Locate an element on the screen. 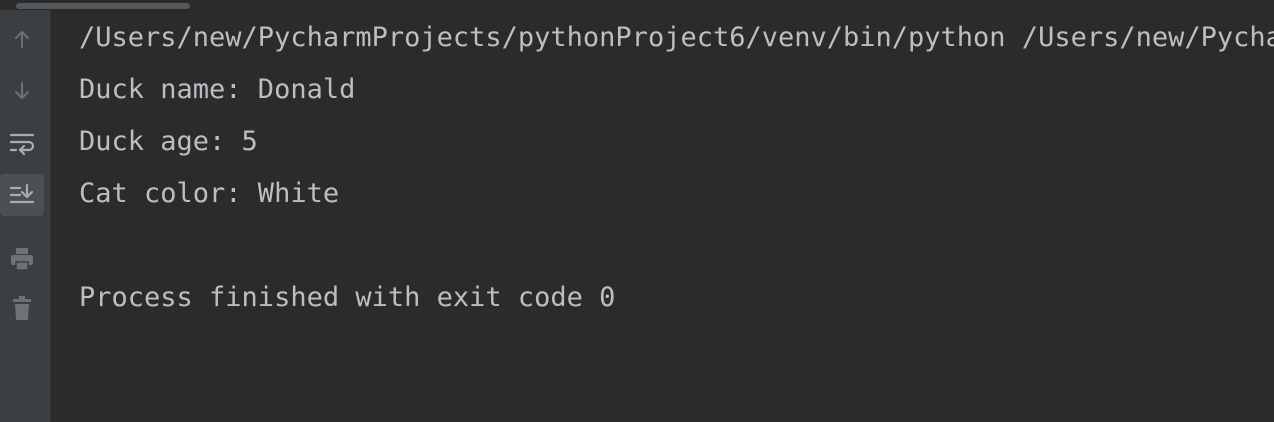  console-line: Duck age: 5 is located at coordinates (168, 141).